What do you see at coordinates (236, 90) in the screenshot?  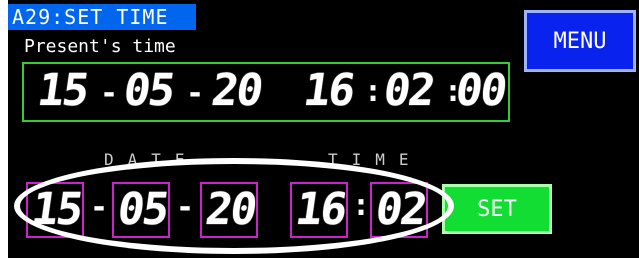 I see `present-day: 20` at bounding box center [236, 90].